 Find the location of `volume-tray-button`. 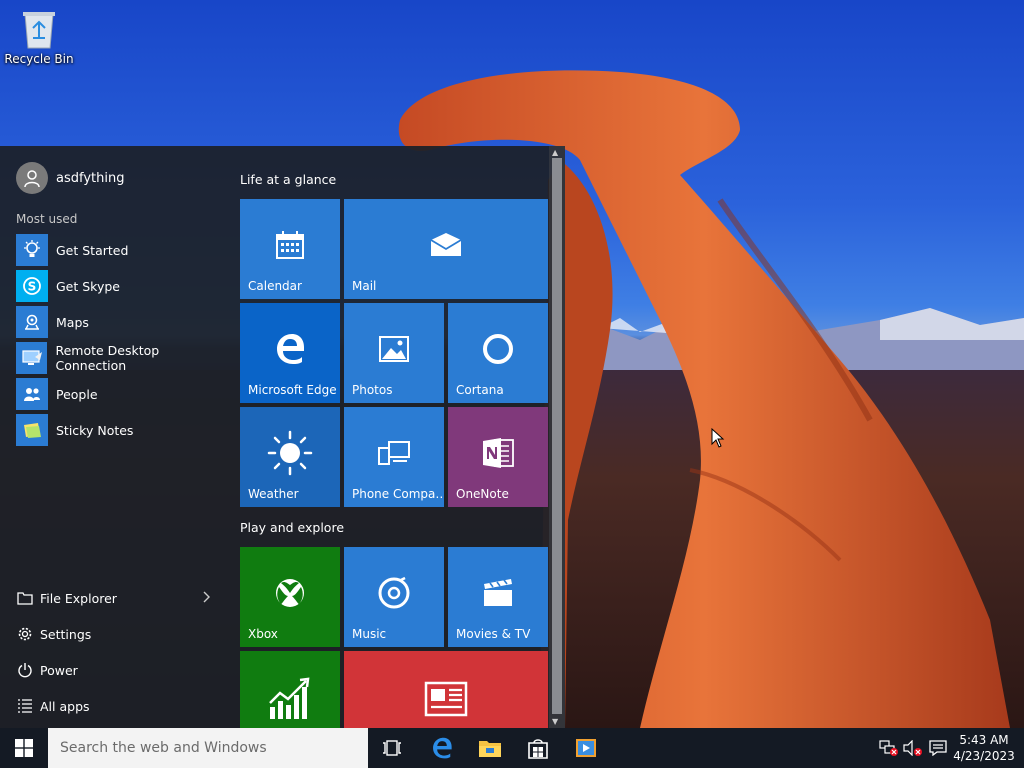

volume-tray-button is located at coordinates (913, 748).